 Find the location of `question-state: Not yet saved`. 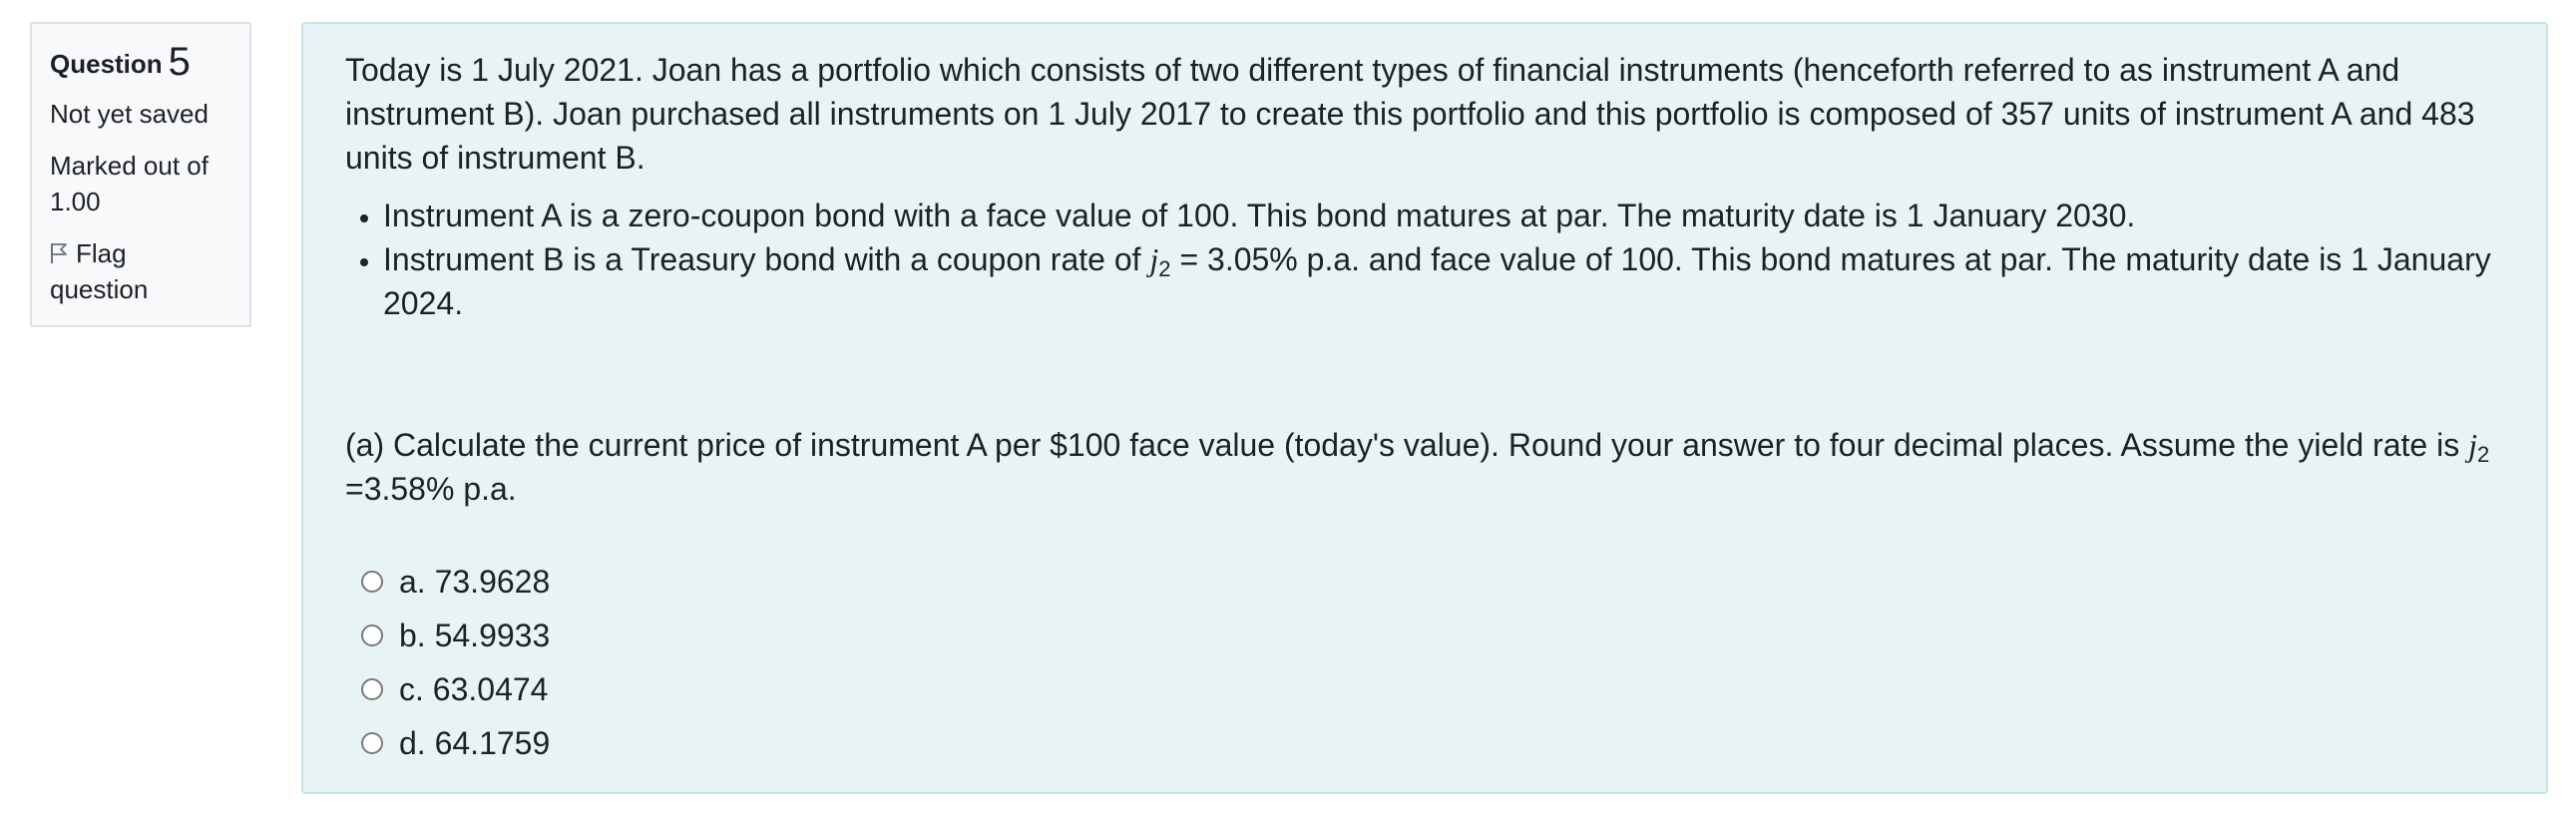

question-state: Not yet saved is located at coordinates (129, 114).